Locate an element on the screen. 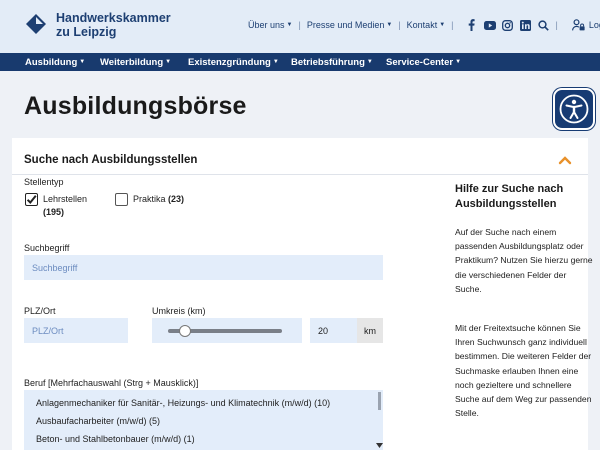 The image size is (600, 450). nav-item-existenzgruendung: Existenzgründung ▼ is located at coordinates (233, 62).